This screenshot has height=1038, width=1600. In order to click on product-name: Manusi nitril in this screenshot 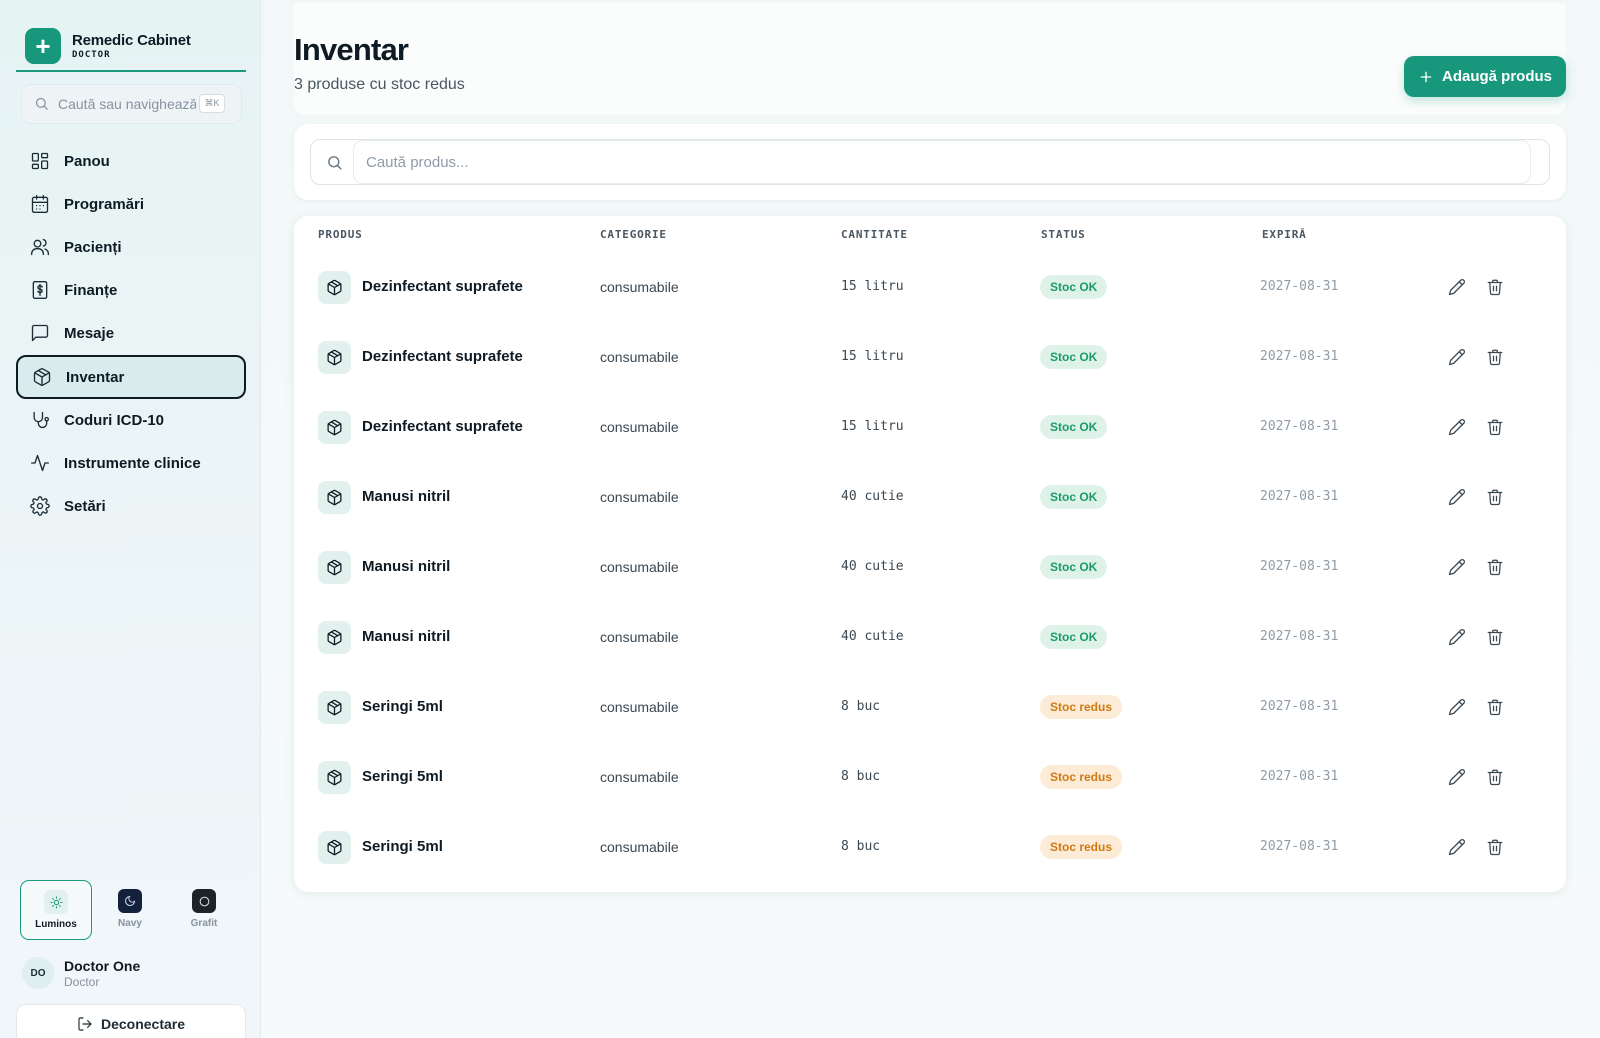, I will do `click(406, 496)`.